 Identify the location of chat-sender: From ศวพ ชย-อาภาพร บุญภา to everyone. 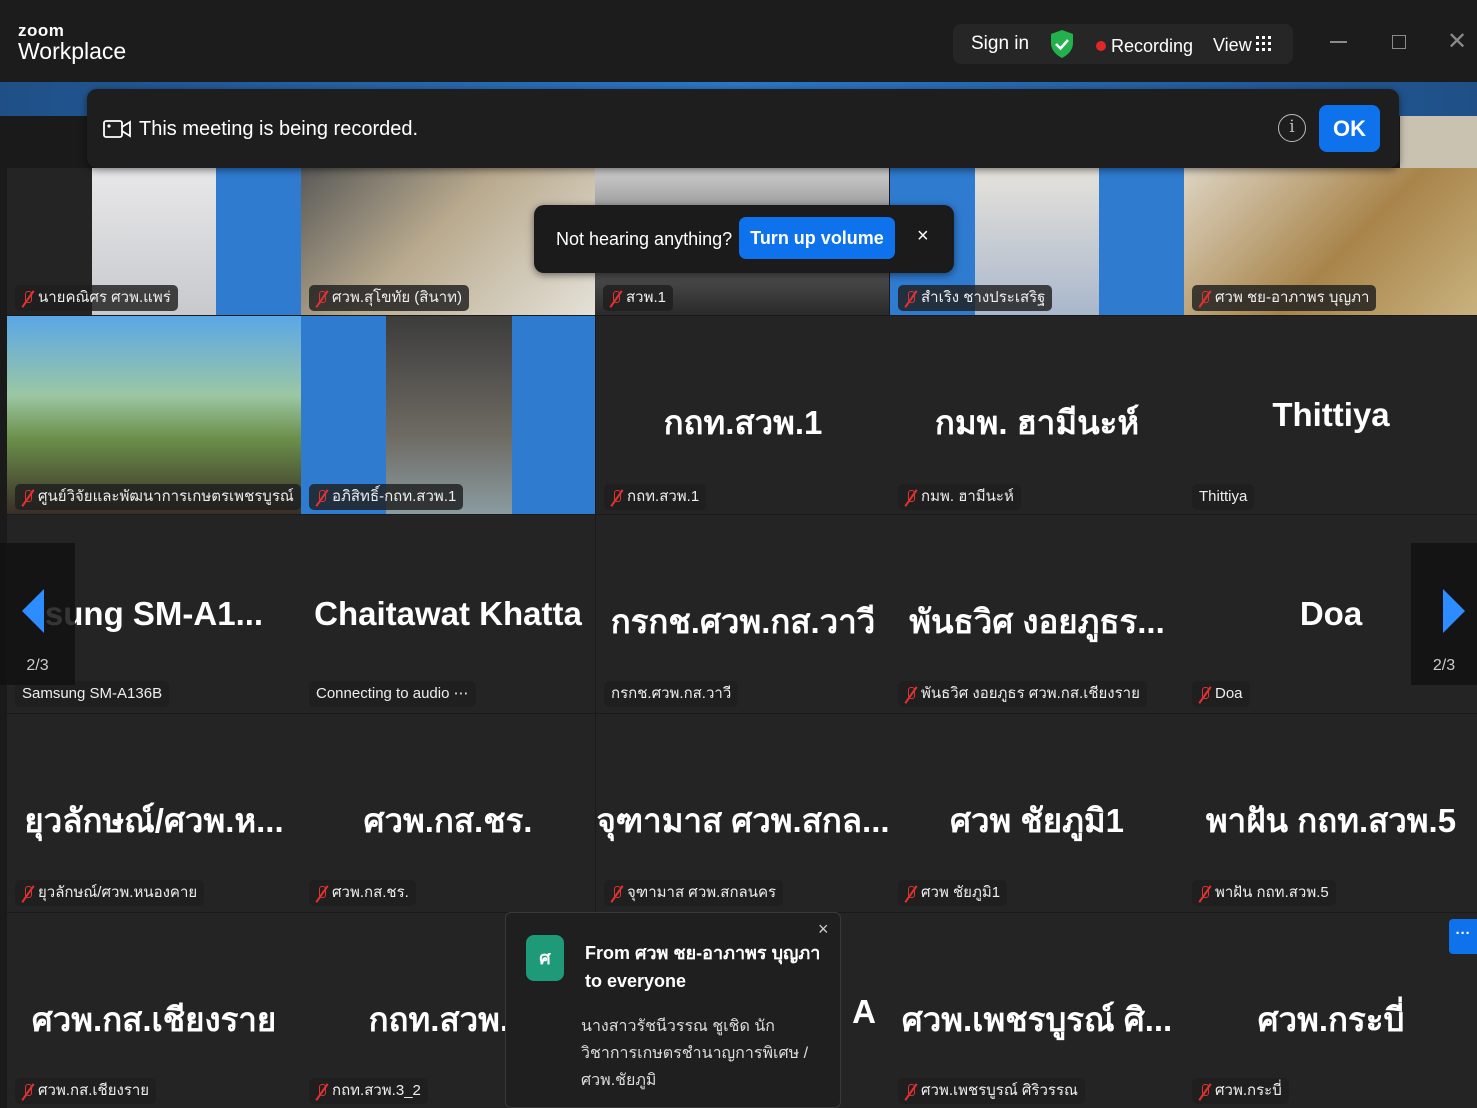
(703, 967).